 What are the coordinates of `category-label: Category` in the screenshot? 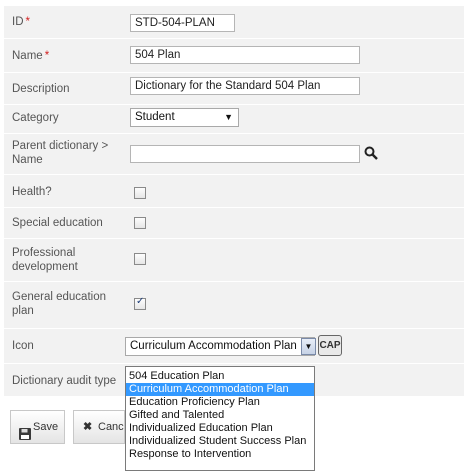 It's located at (35, 118).